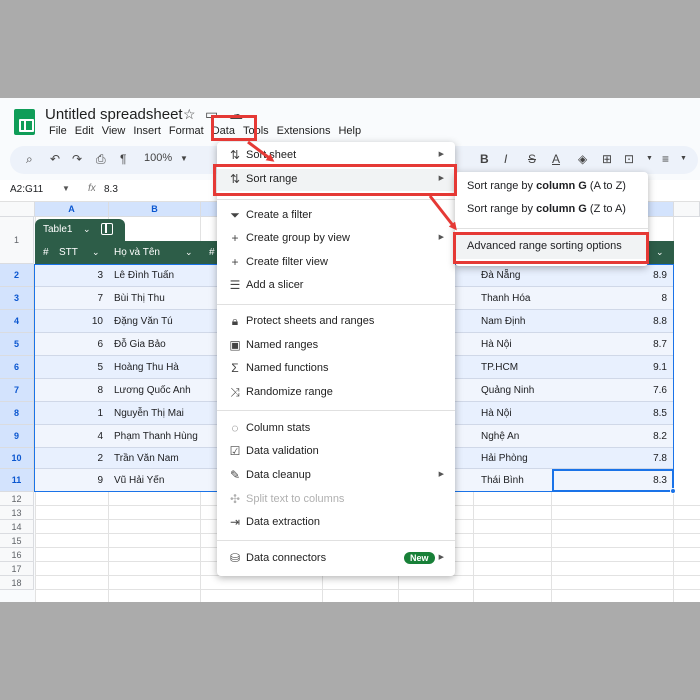  What do you see at coordinates (352, 185) in the screenshot?
I see `annotation-arrows` at bounding box center [352, 185].